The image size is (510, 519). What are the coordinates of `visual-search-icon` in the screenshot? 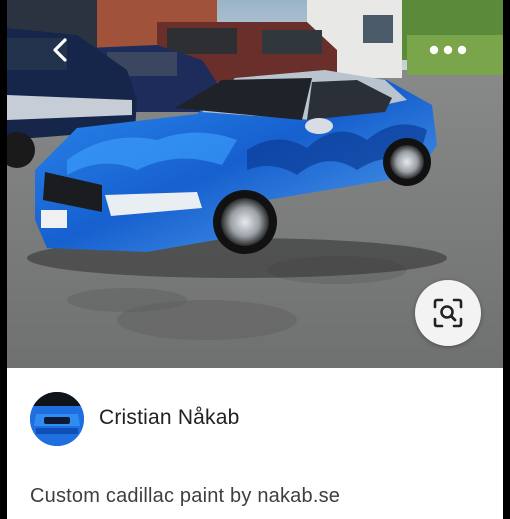 It's located at (448, 313).